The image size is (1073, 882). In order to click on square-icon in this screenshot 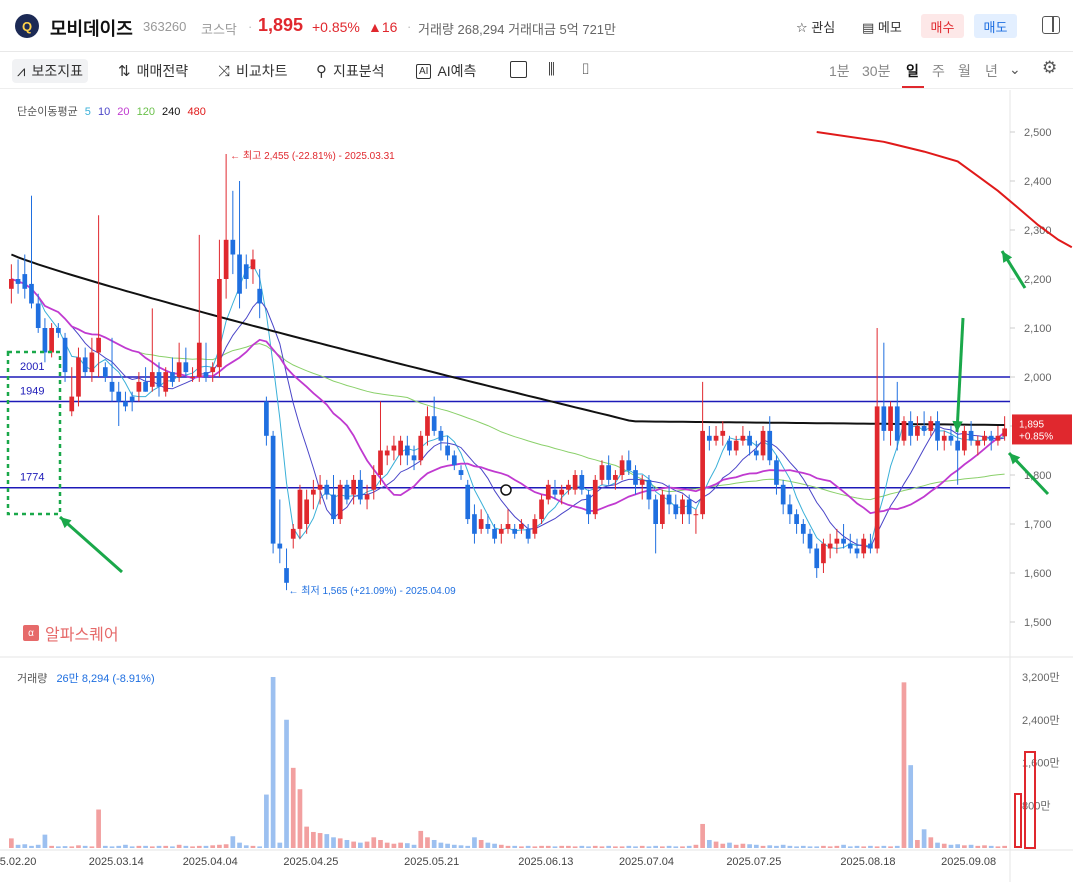, I will do `click(518, 69)`.